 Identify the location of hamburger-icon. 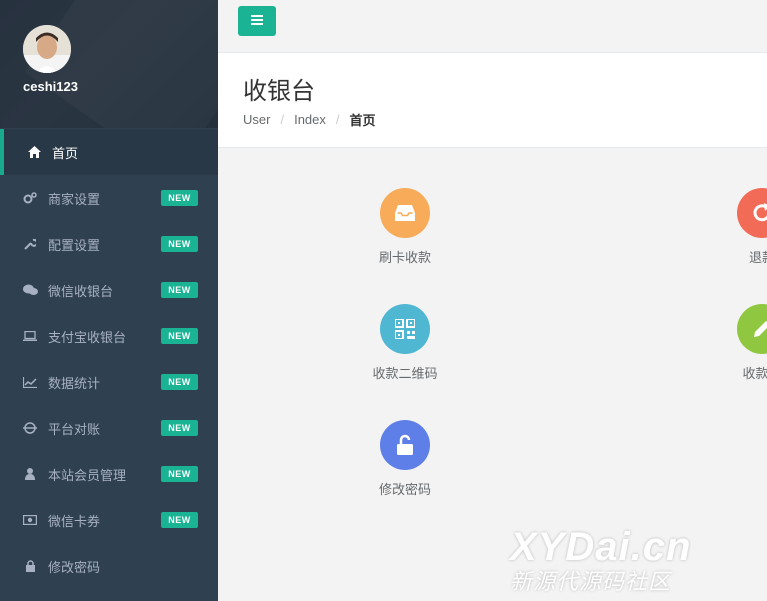
(257, 21).